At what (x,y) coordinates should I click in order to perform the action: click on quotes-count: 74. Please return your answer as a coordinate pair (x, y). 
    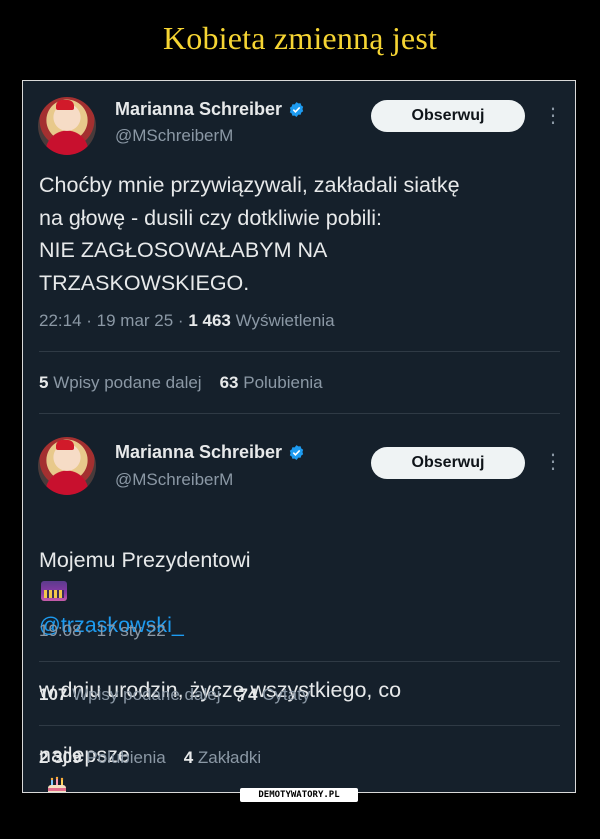
    Looking at the image, I should click on (248, 694).